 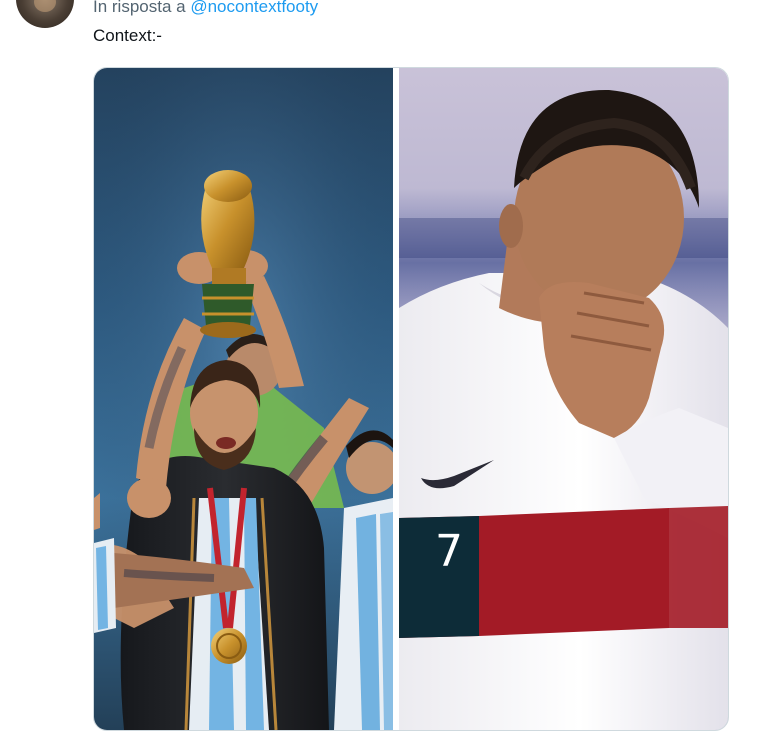 I want to click on reply-handle-link: @nocontextfooty, so click(x=254, y=8).